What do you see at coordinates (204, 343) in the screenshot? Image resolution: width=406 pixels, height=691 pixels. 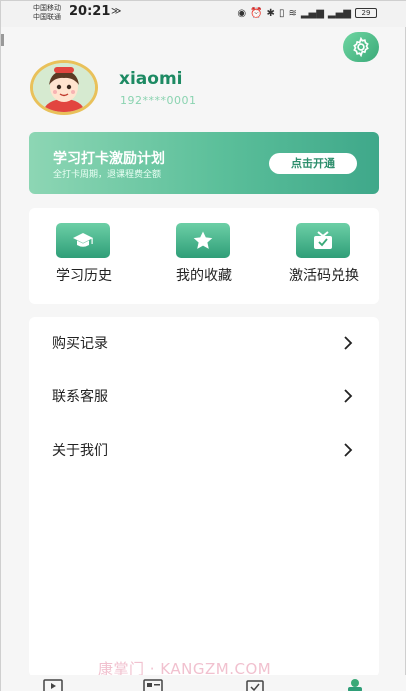 I see `menu-item-purchase-records: 购买记录` at bounding box center [204, 343].